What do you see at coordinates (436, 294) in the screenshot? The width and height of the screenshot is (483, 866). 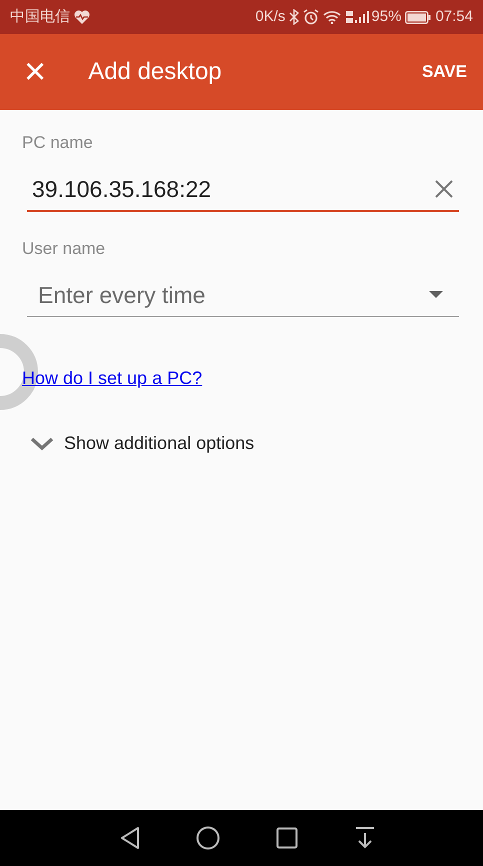 I see `dropdown-arrow-icon` at bounding box center [436, 294].